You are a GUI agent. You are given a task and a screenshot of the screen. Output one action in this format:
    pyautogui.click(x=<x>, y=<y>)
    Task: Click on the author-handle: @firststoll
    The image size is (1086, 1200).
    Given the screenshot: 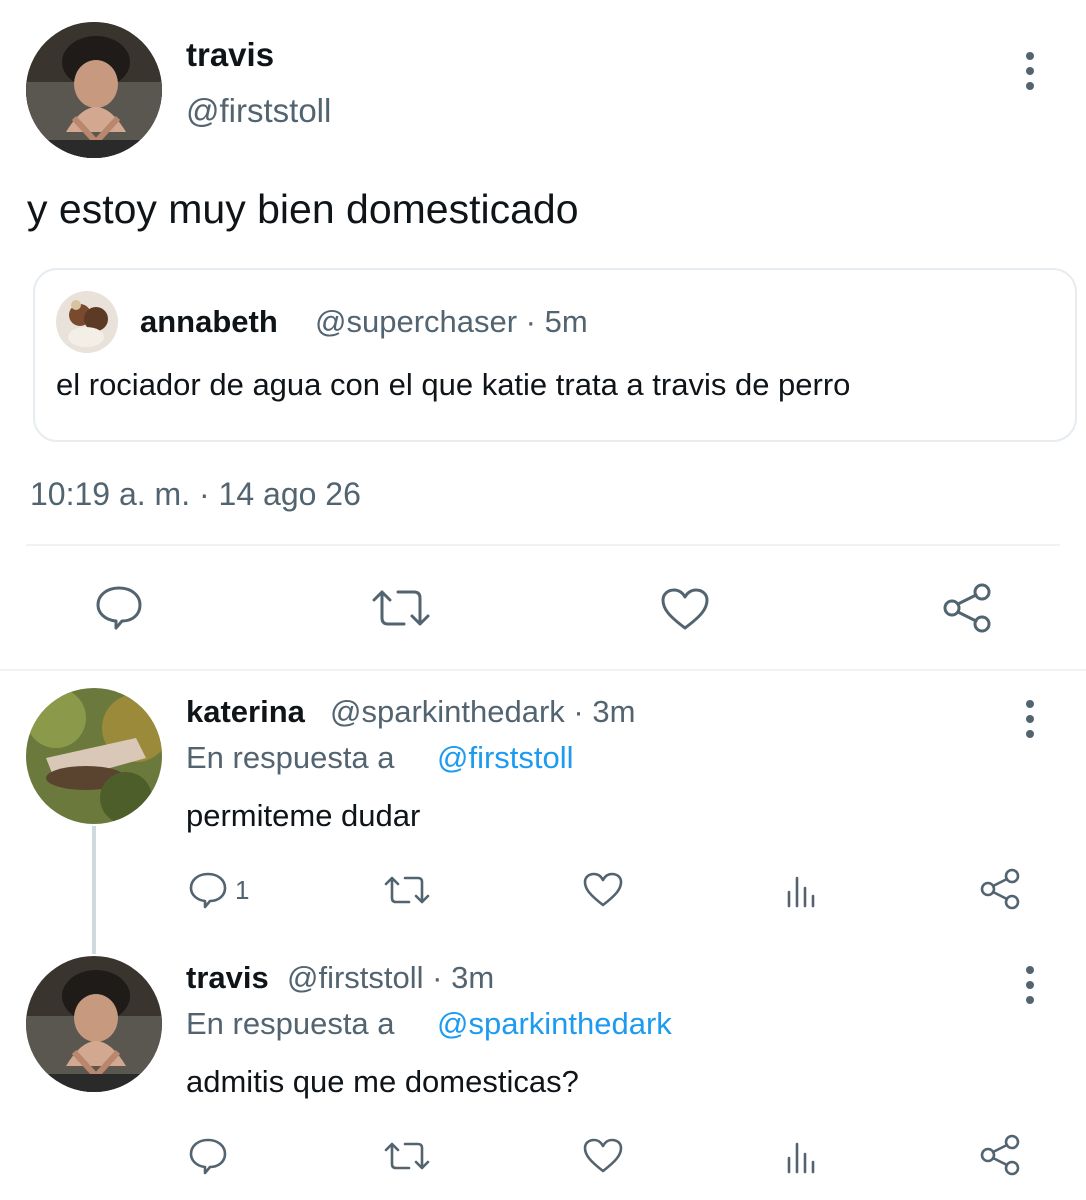 What is the action you would take?
    pyautogui.click(x=258, y=111)
    